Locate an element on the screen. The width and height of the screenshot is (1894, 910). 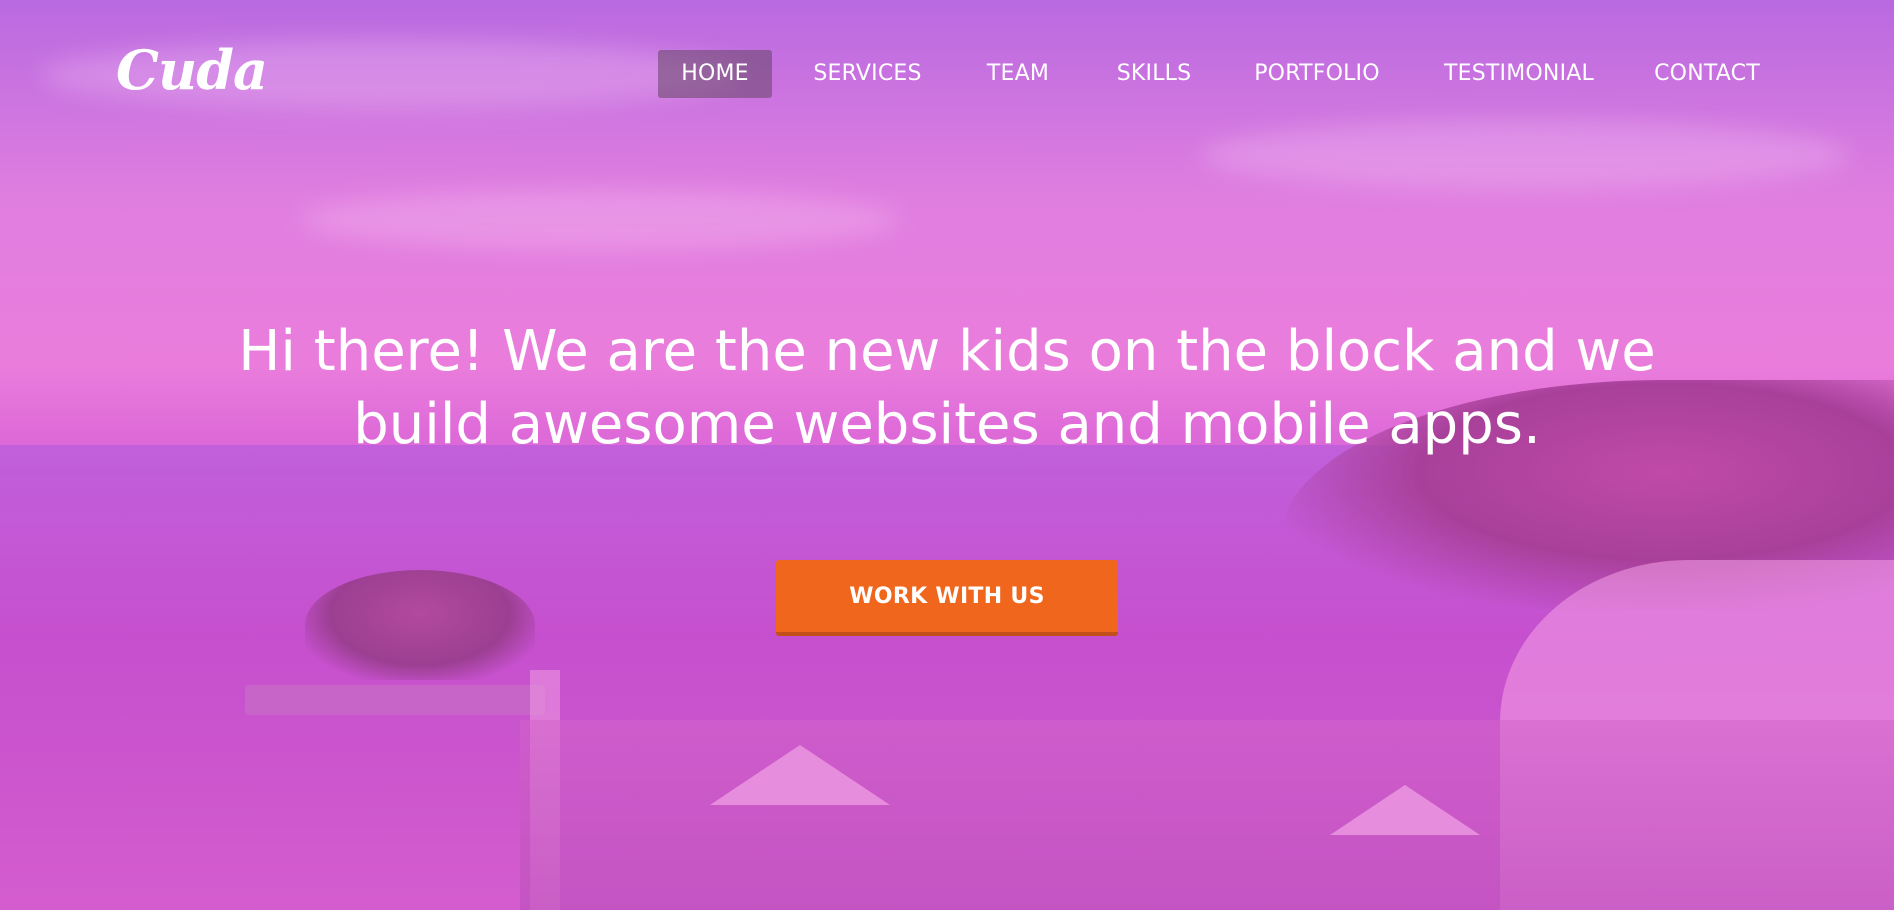
nav-item-contact: CONTACT is located at coordinates (1707, 74).